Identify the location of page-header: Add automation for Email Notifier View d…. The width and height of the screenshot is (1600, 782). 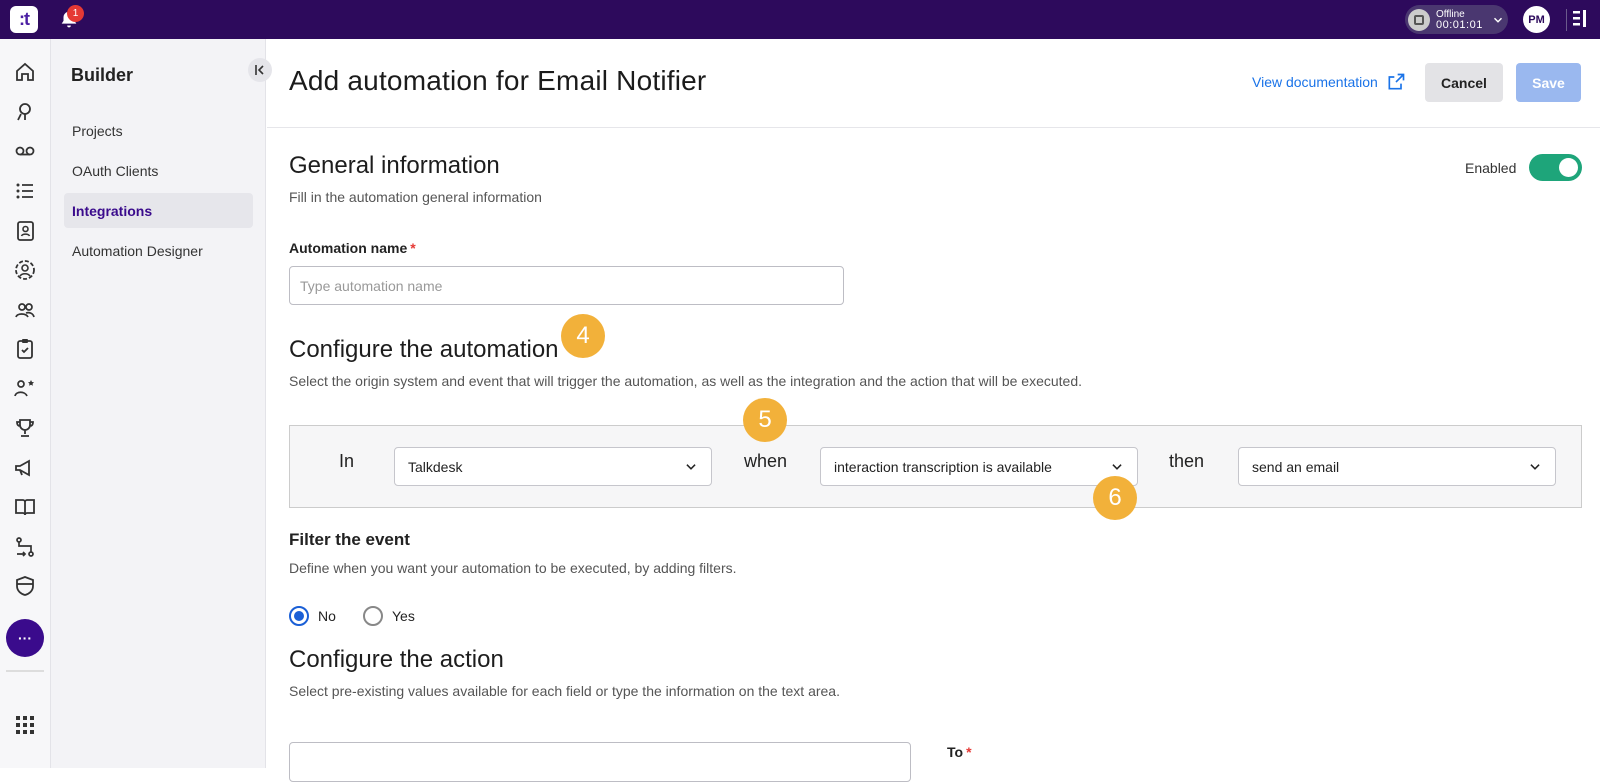
(933, 83).